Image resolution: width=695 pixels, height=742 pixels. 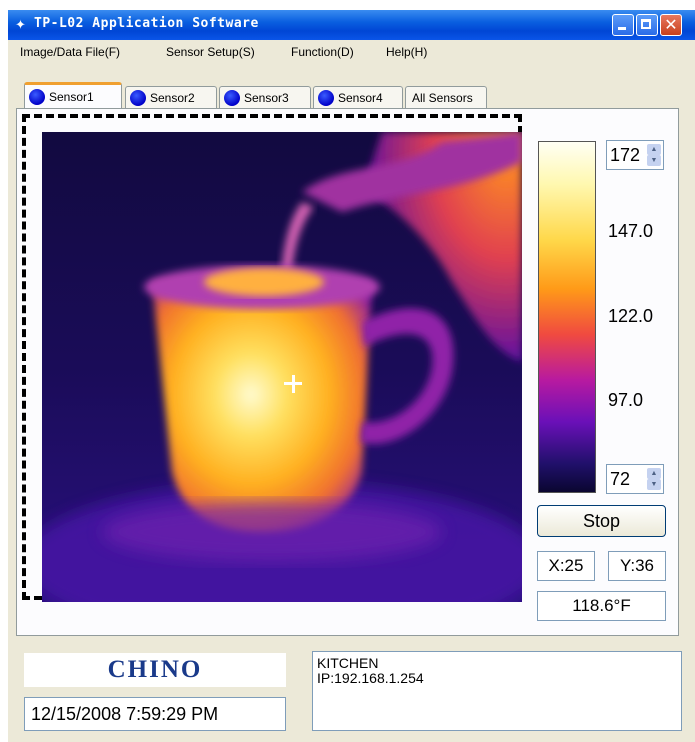 I want to click on close-button: ✕, so click(x=671, y=25).